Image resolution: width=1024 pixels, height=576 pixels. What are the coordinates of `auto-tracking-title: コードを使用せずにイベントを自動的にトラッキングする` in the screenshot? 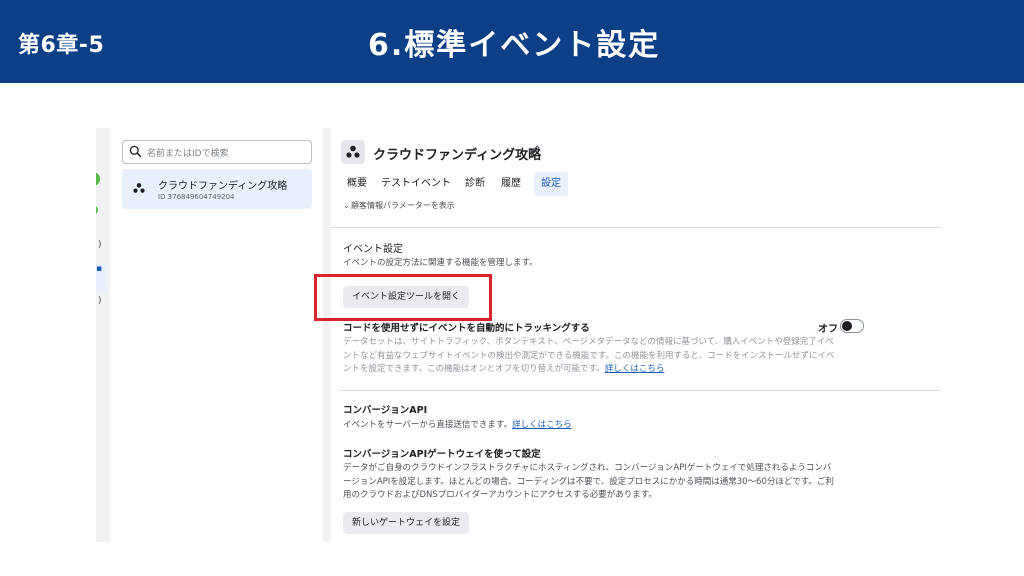 It's located at (466, 328).